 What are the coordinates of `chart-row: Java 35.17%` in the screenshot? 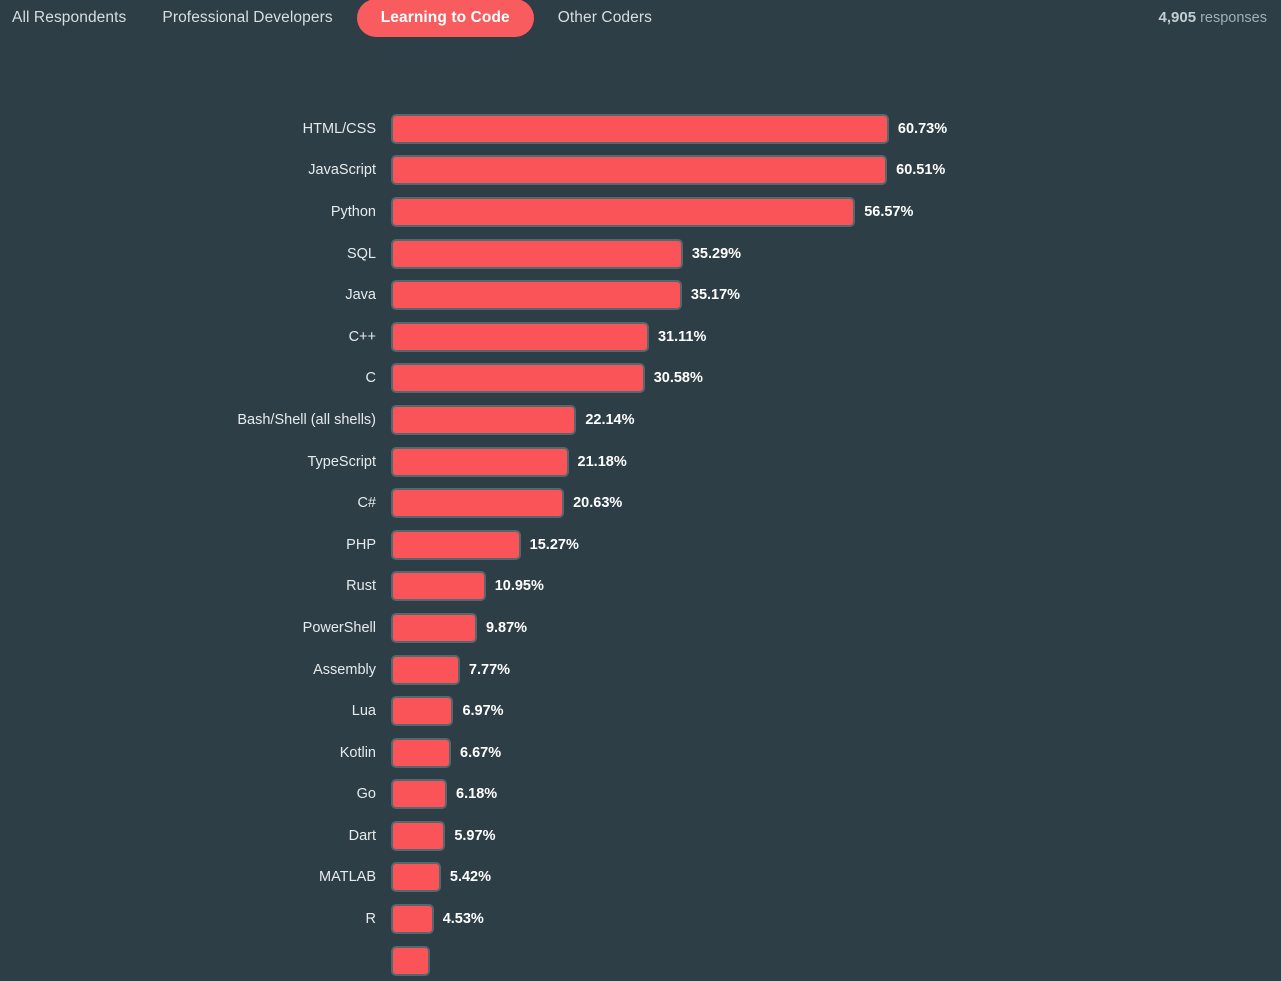 It's located at (640, 295).